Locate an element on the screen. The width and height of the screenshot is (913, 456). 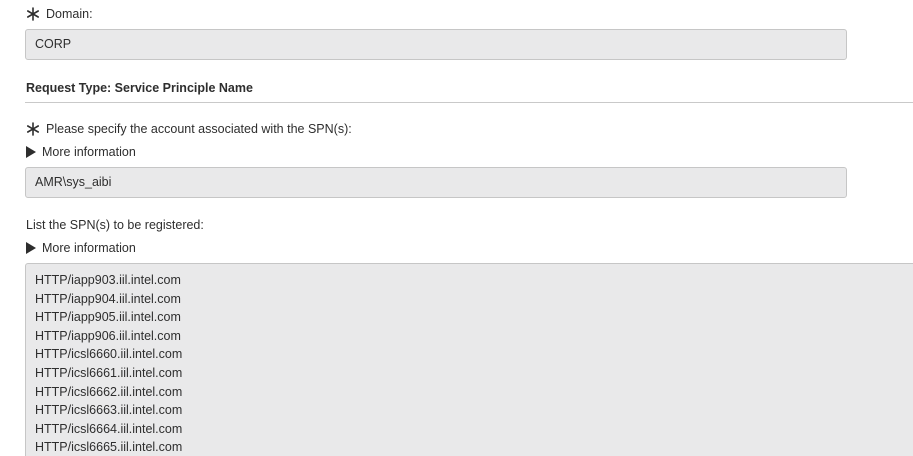
account-more-information-label: More information is located at coordinates (89, 152).